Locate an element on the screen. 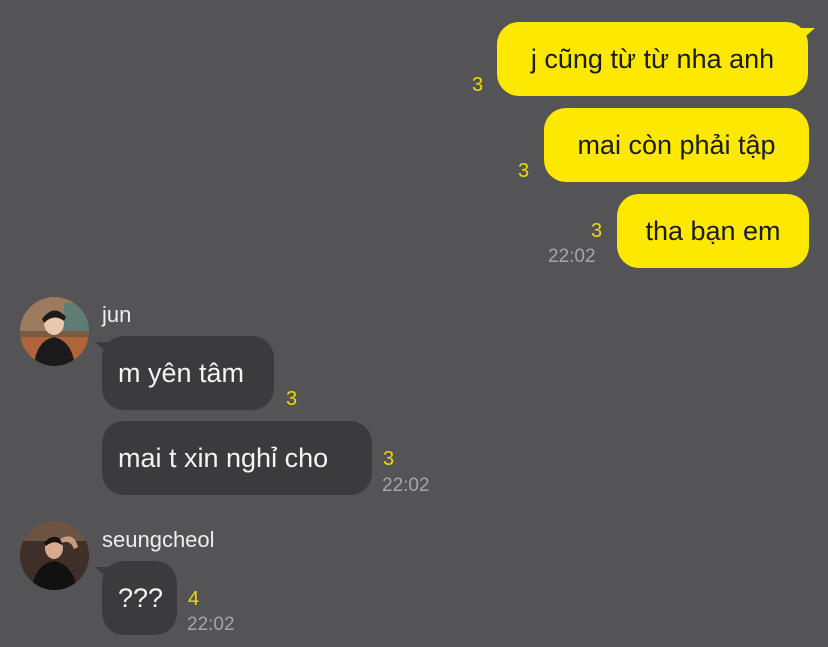  incoming-message-bubble: ??? is located at coordinates (139, 598).